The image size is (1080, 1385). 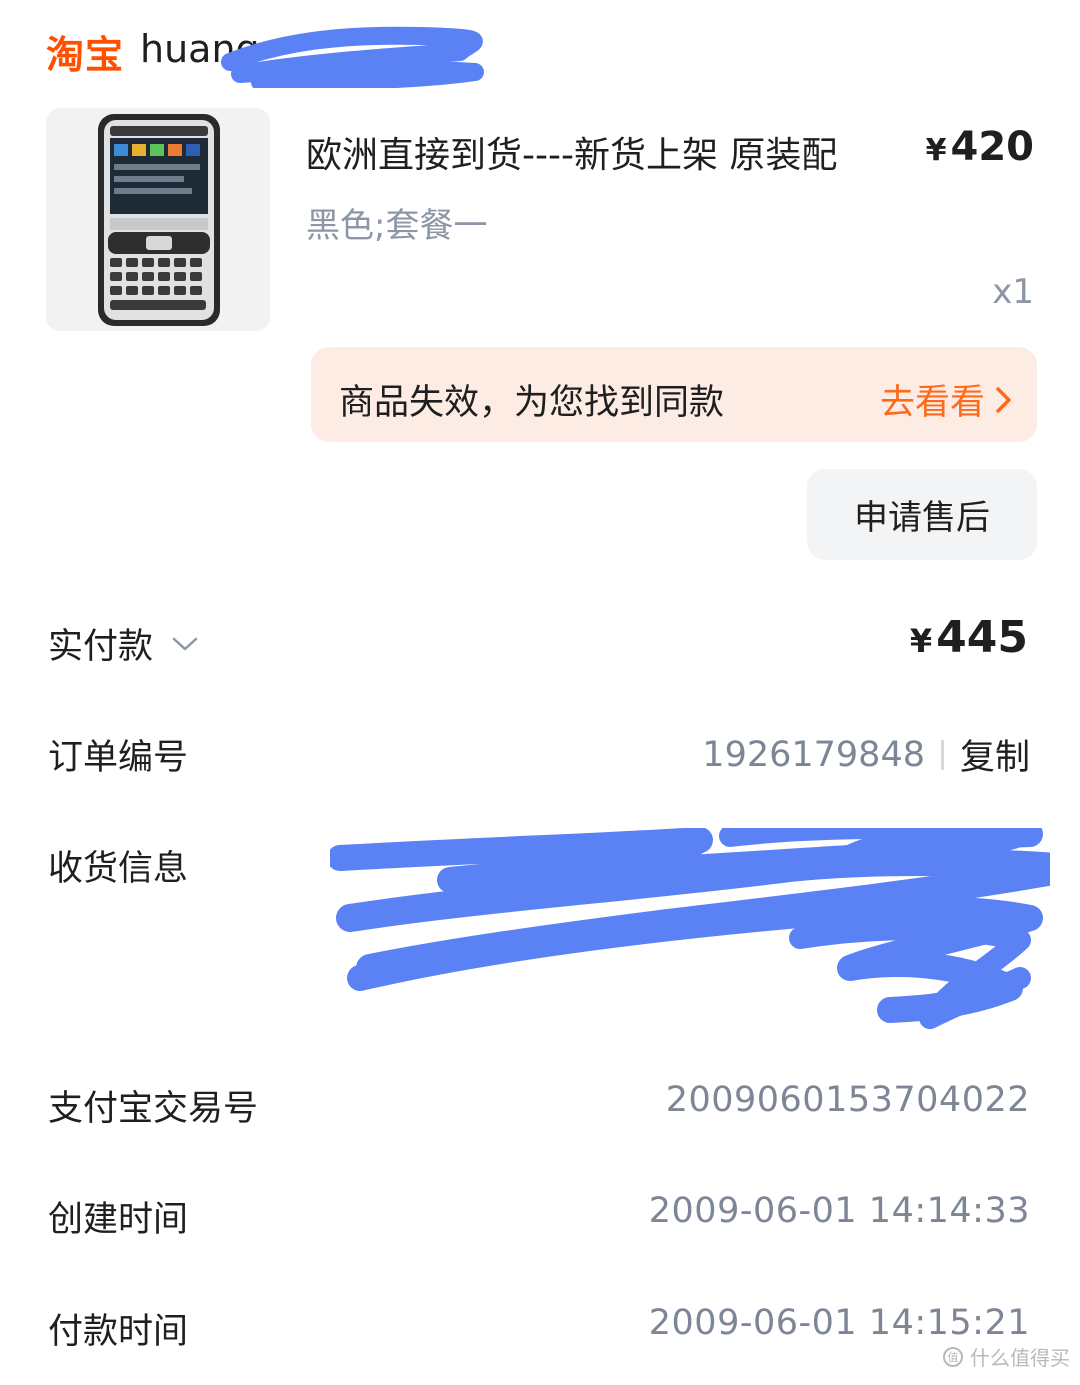 I want to click on shipping-address-redacted, so click(x=690, y=933).